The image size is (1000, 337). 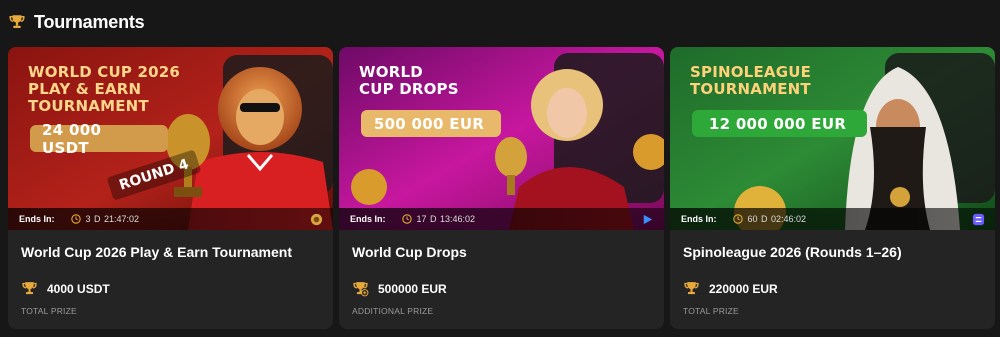 I want to click on banner-title: WORLD CUP DROPS, so click(x=409, y=80).